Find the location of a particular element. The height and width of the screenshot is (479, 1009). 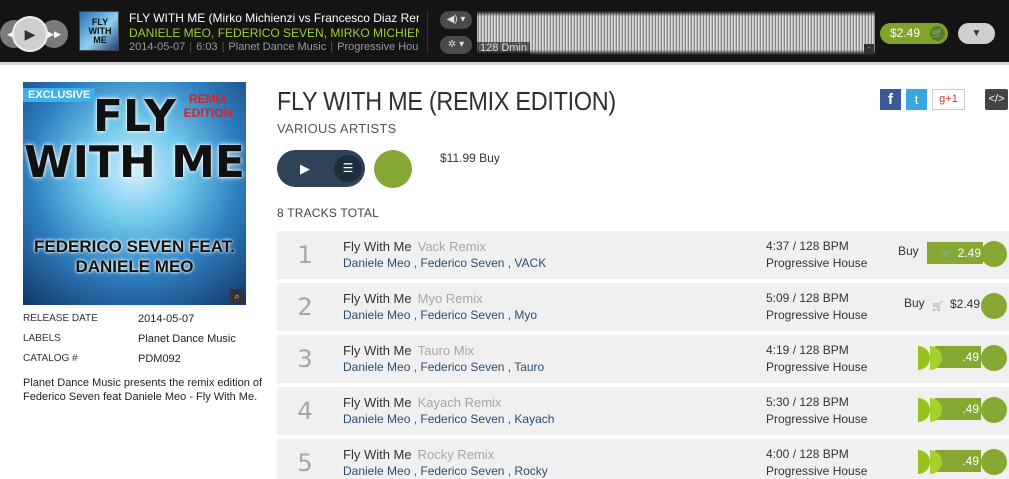

release-player-controls: ▶ ☰ is located at coordinates (321, 168).